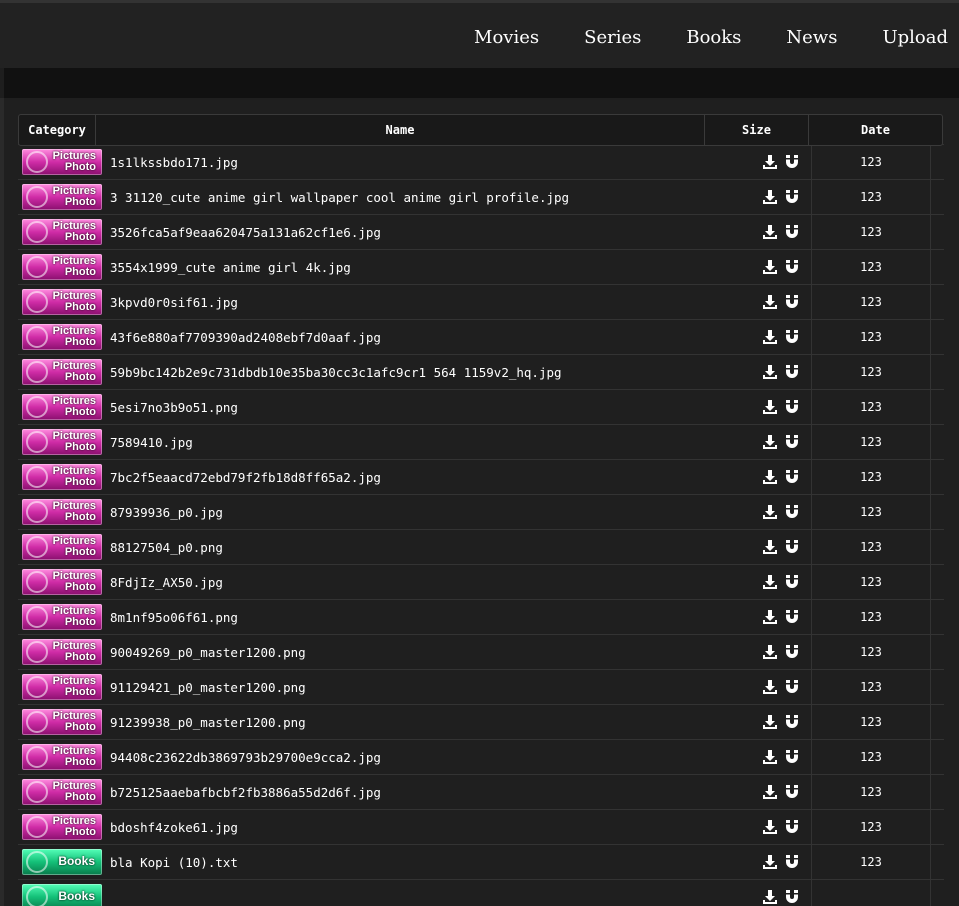  I want to click on table-row: Pictures Photo bdoshf4zoke61.jpg 123, so click(481, 827).